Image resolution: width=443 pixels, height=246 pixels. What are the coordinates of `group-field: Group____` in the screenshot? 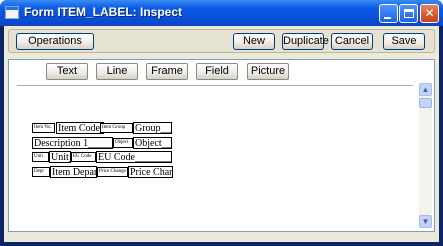 It's located at (152, 128).